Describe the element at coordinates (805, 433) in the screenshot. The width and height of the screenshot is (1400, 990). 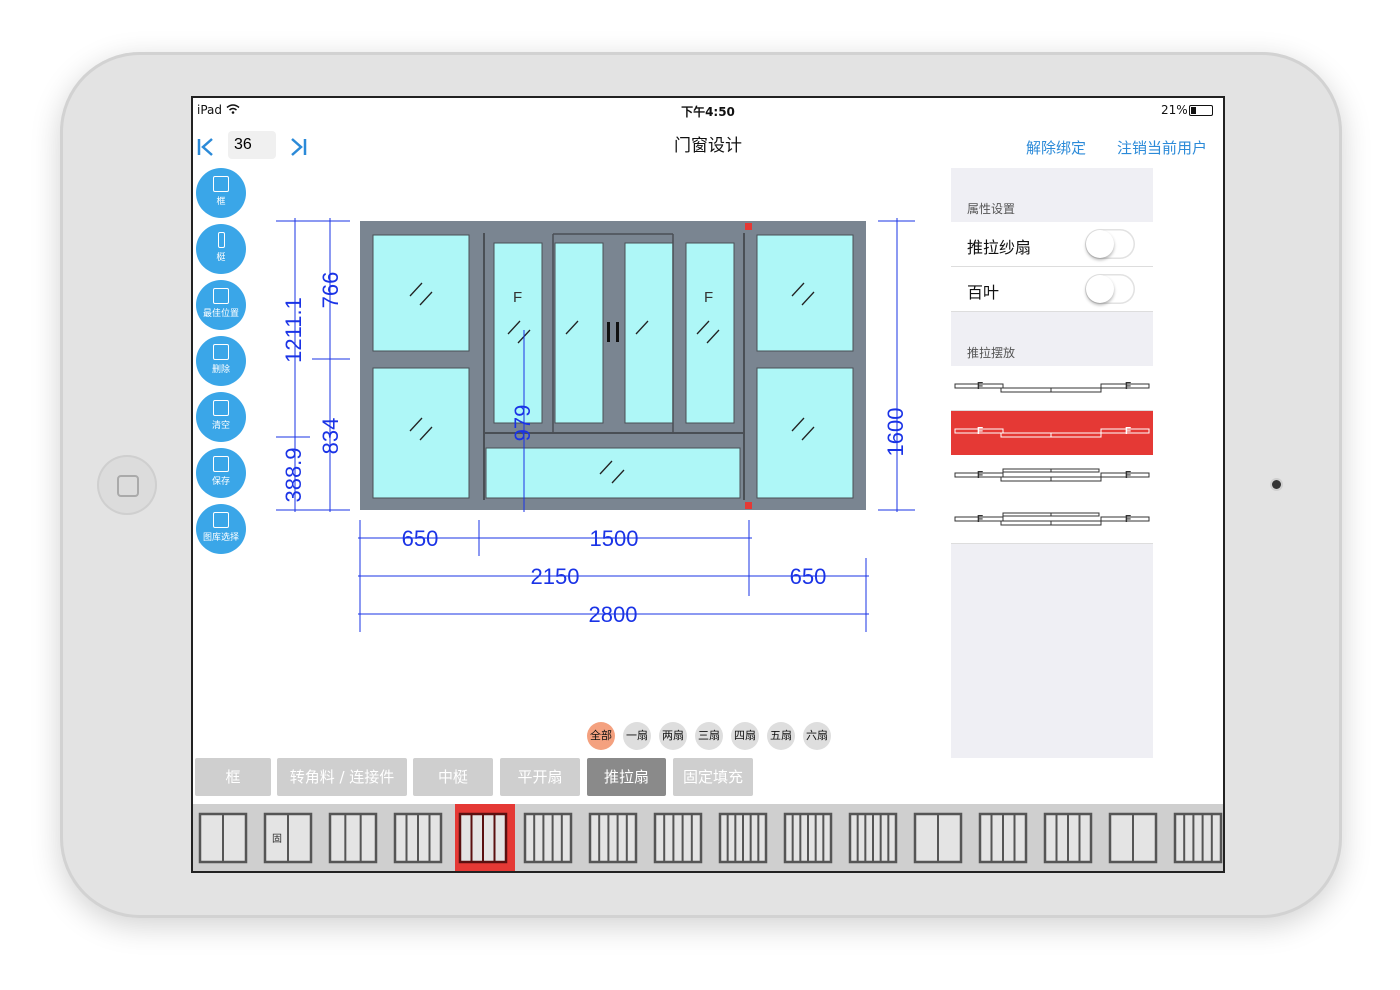
I see `glass-right-lower` at that location.